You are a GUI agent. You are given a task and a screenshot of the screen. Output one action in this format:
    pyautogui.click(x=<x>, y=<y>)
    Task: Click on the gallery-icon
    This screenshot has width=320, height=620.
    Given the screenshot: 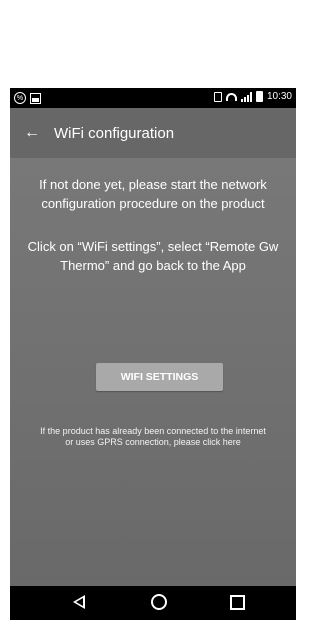 What is the action you would take?
    pyautogui.click(x=35, y=98)
    